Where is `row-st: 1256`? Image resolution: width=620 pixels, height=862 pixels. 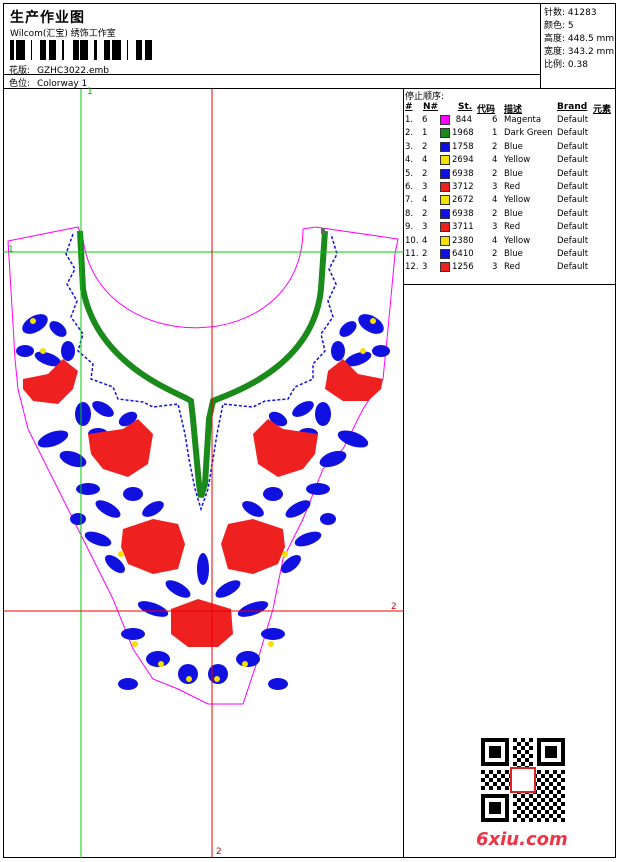 row-st: 1256 is located at coordinates (463, 267).